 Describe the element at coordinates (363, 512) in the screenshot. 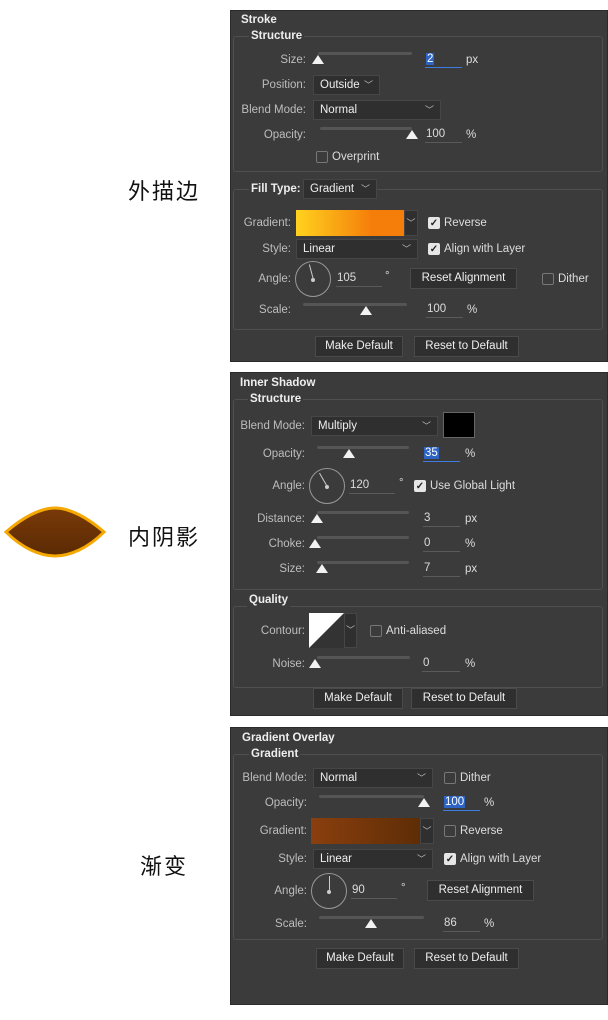

I see `distance-slider` at that location.